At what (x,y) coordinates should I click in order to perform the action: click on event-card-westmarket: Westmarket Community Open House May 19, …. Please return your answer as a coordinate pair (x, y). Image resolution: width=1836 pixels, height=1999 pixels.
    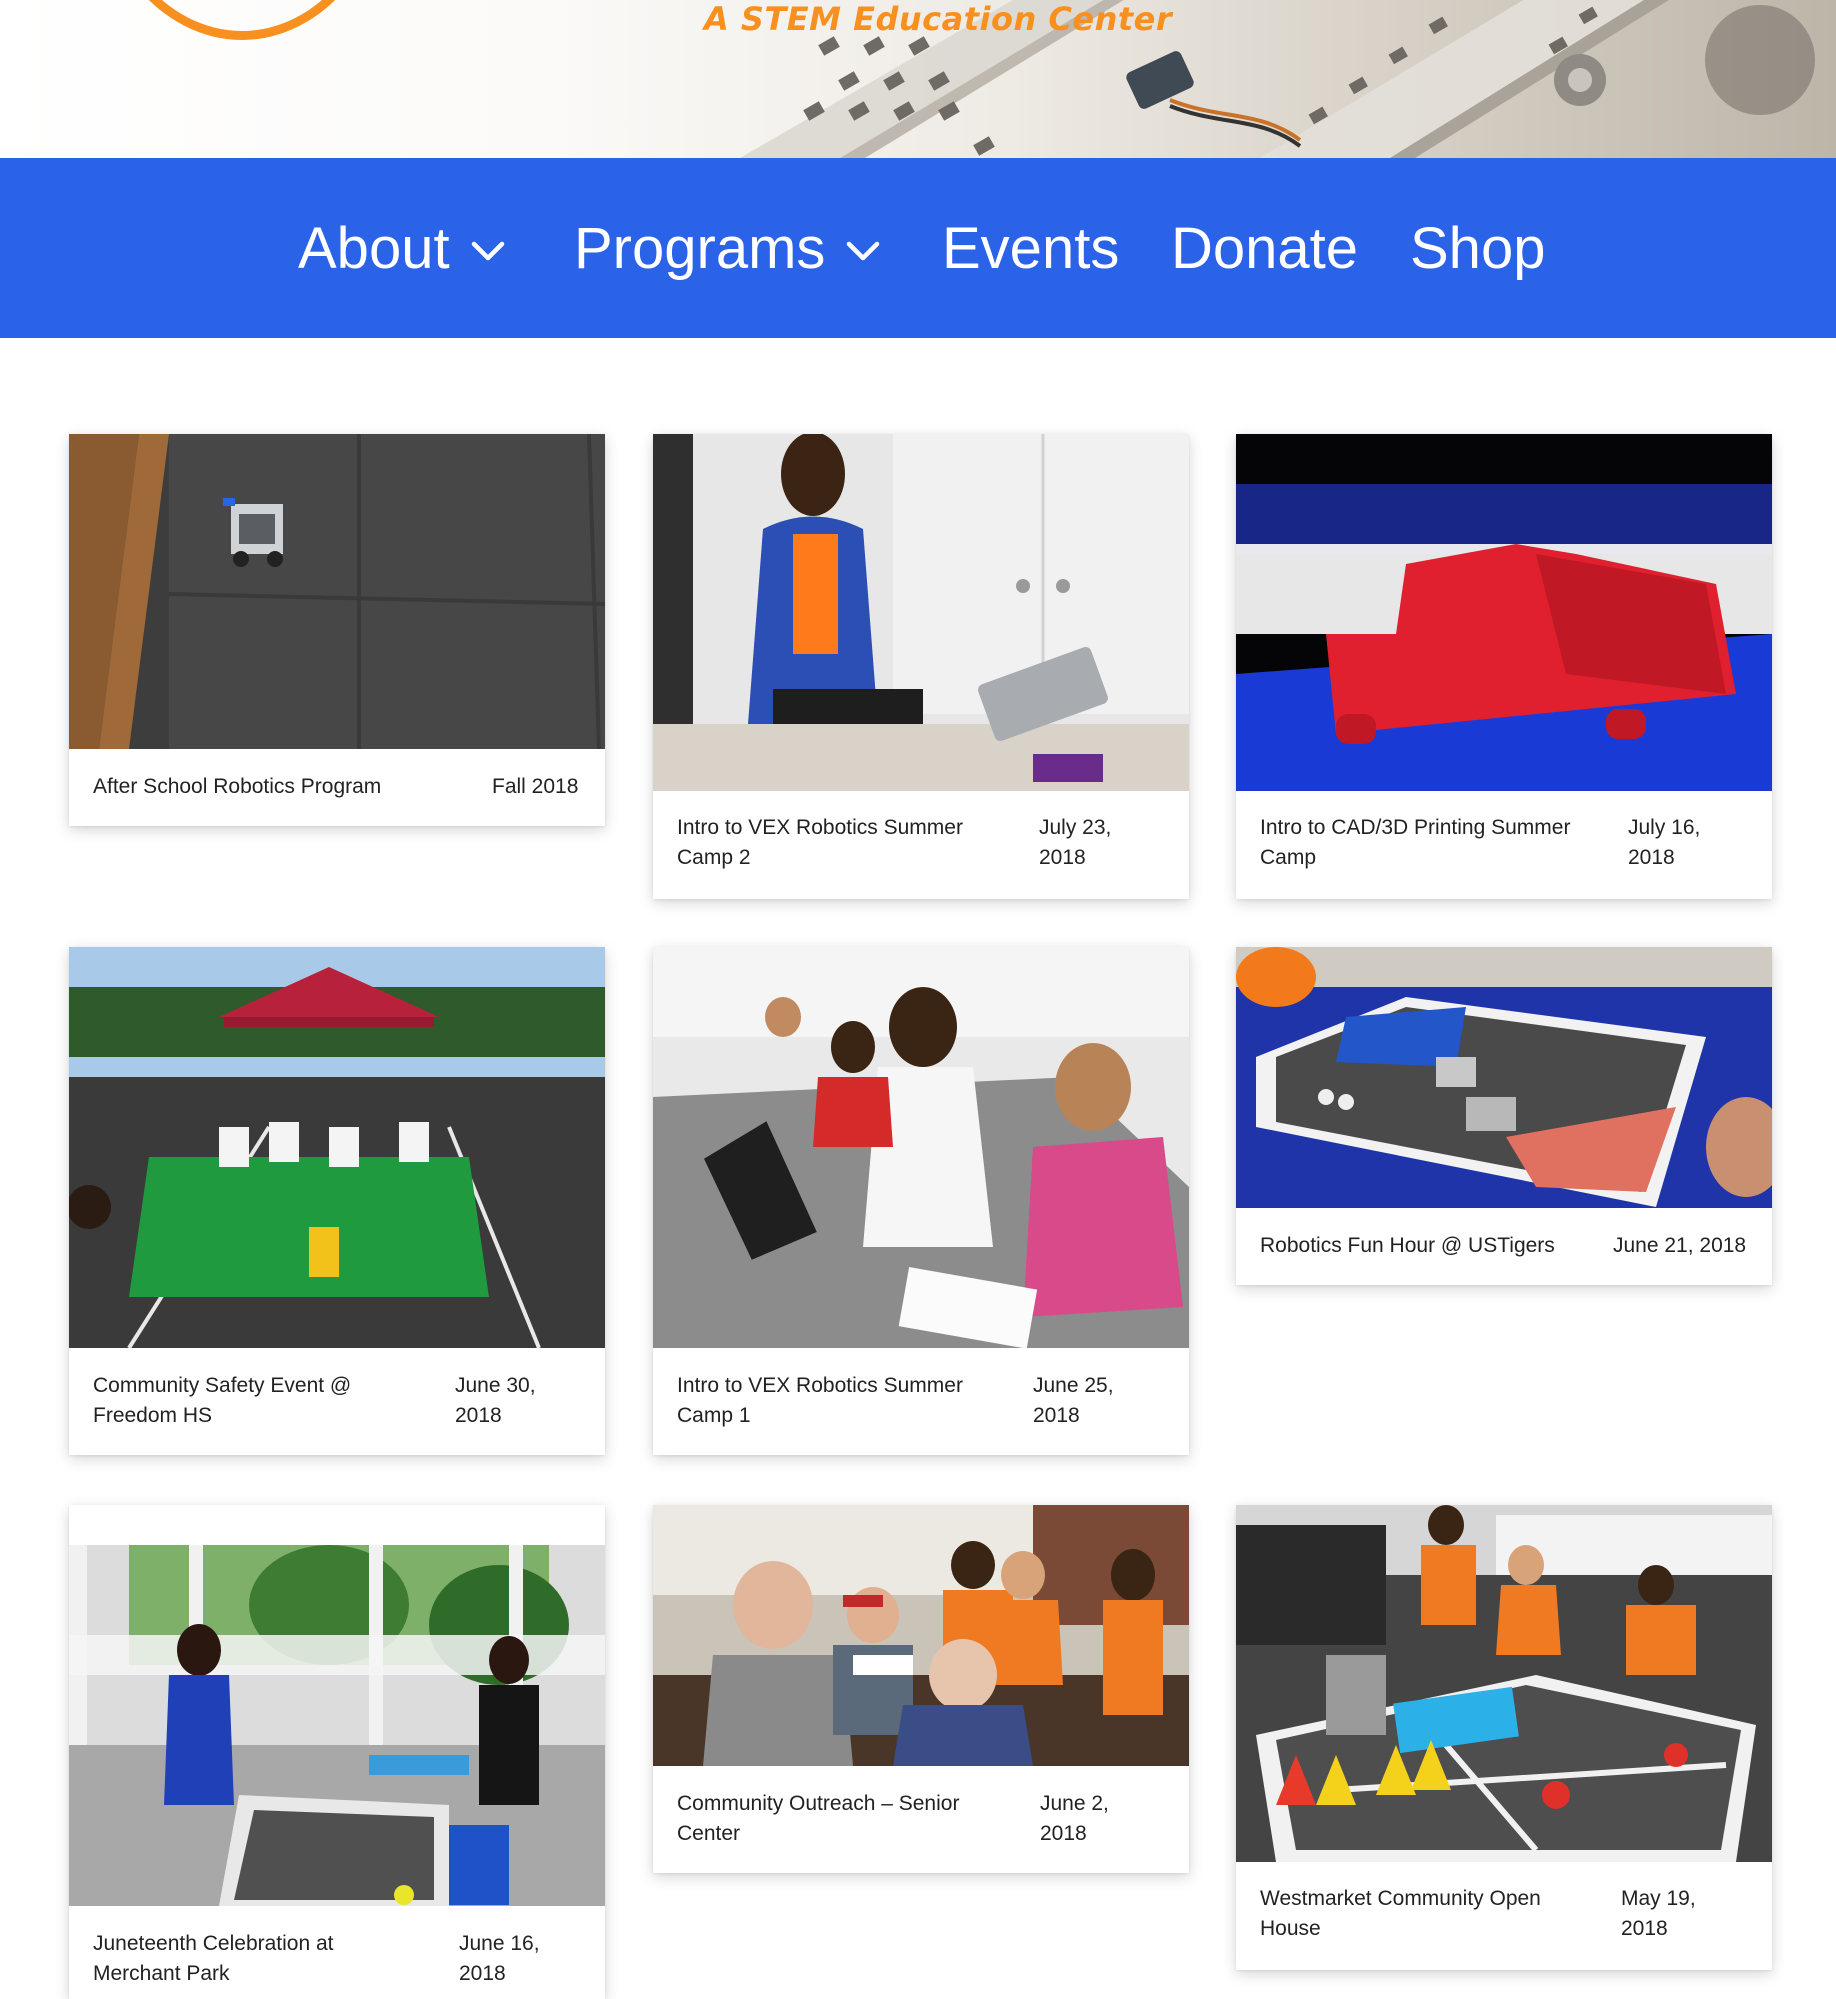
    Looking at the image, I should click on (1504, 1737).